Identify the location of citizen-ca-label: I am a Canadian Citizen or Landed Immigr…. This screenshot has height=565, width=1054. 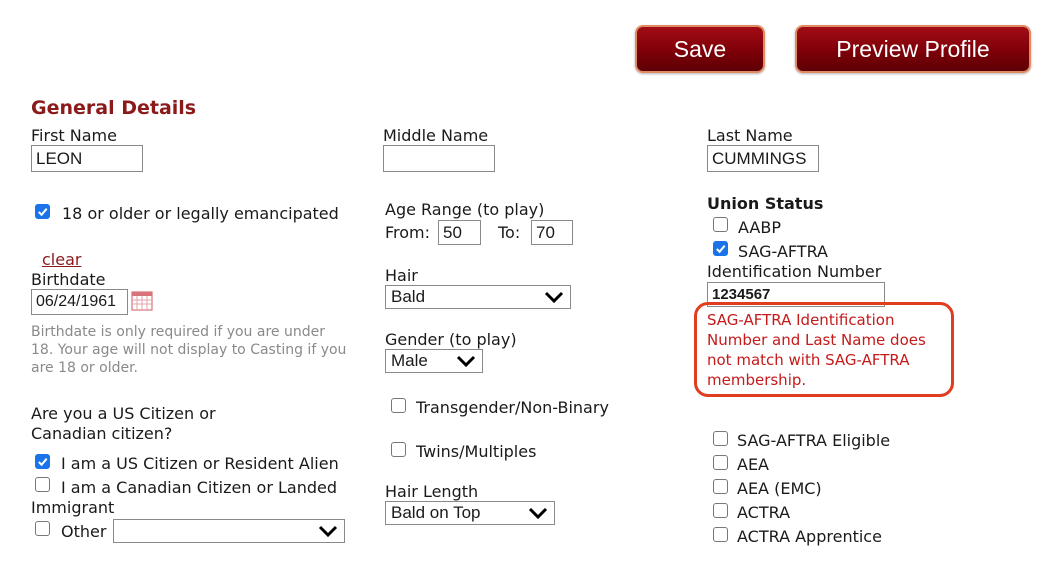
(184, 497).